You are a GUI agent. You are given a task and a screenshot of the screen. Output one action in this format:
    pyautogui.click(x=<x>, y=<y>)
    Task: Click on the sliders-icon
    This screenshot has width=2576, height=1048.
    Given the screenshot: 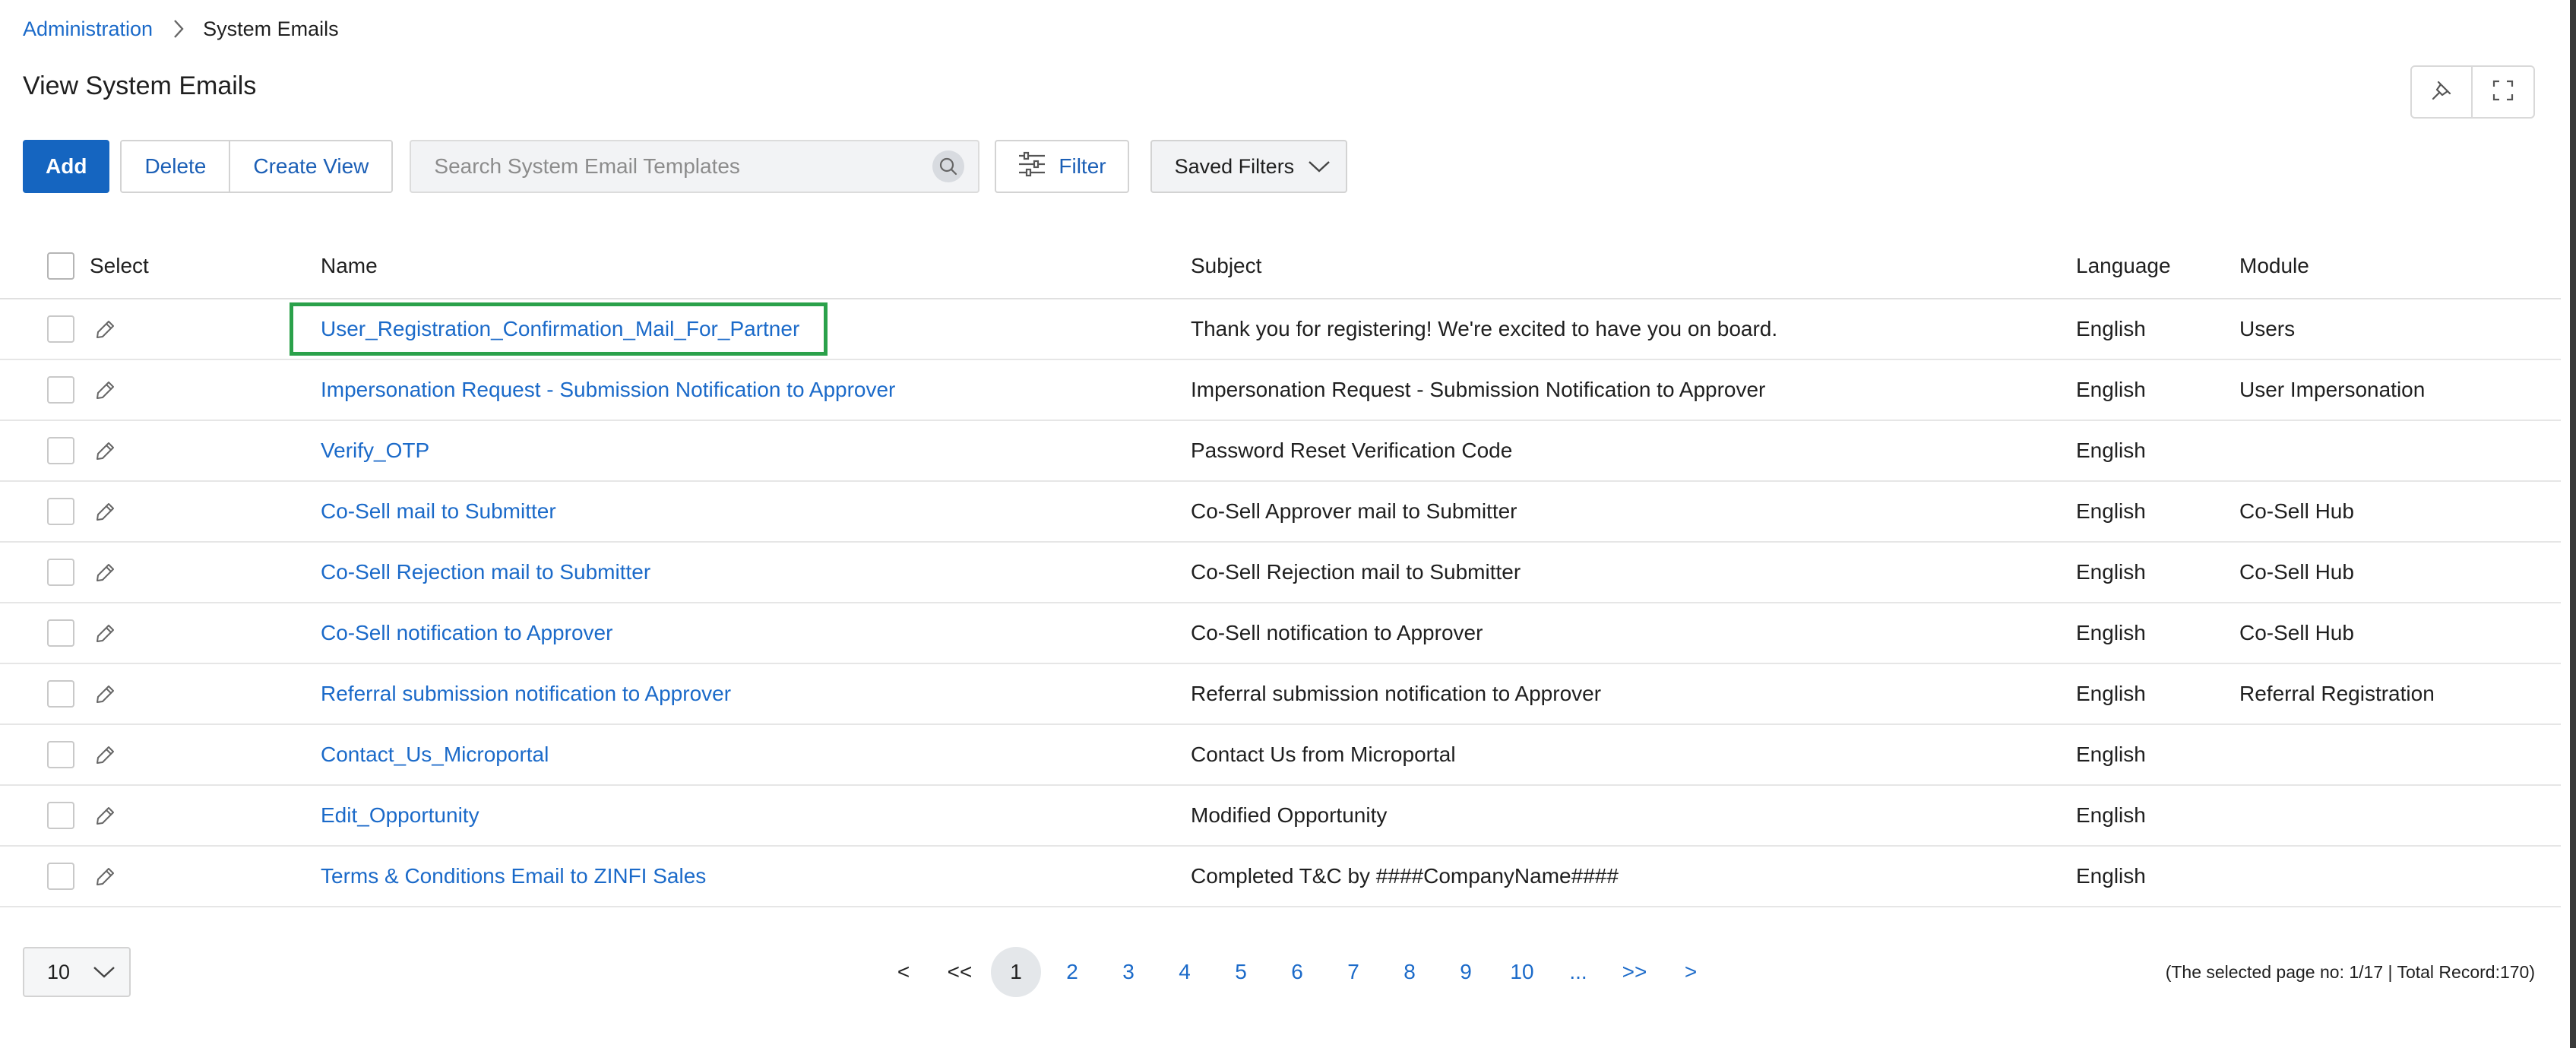 What is the action you would take?
    pyautogui.click(x=1031, y=167)
    